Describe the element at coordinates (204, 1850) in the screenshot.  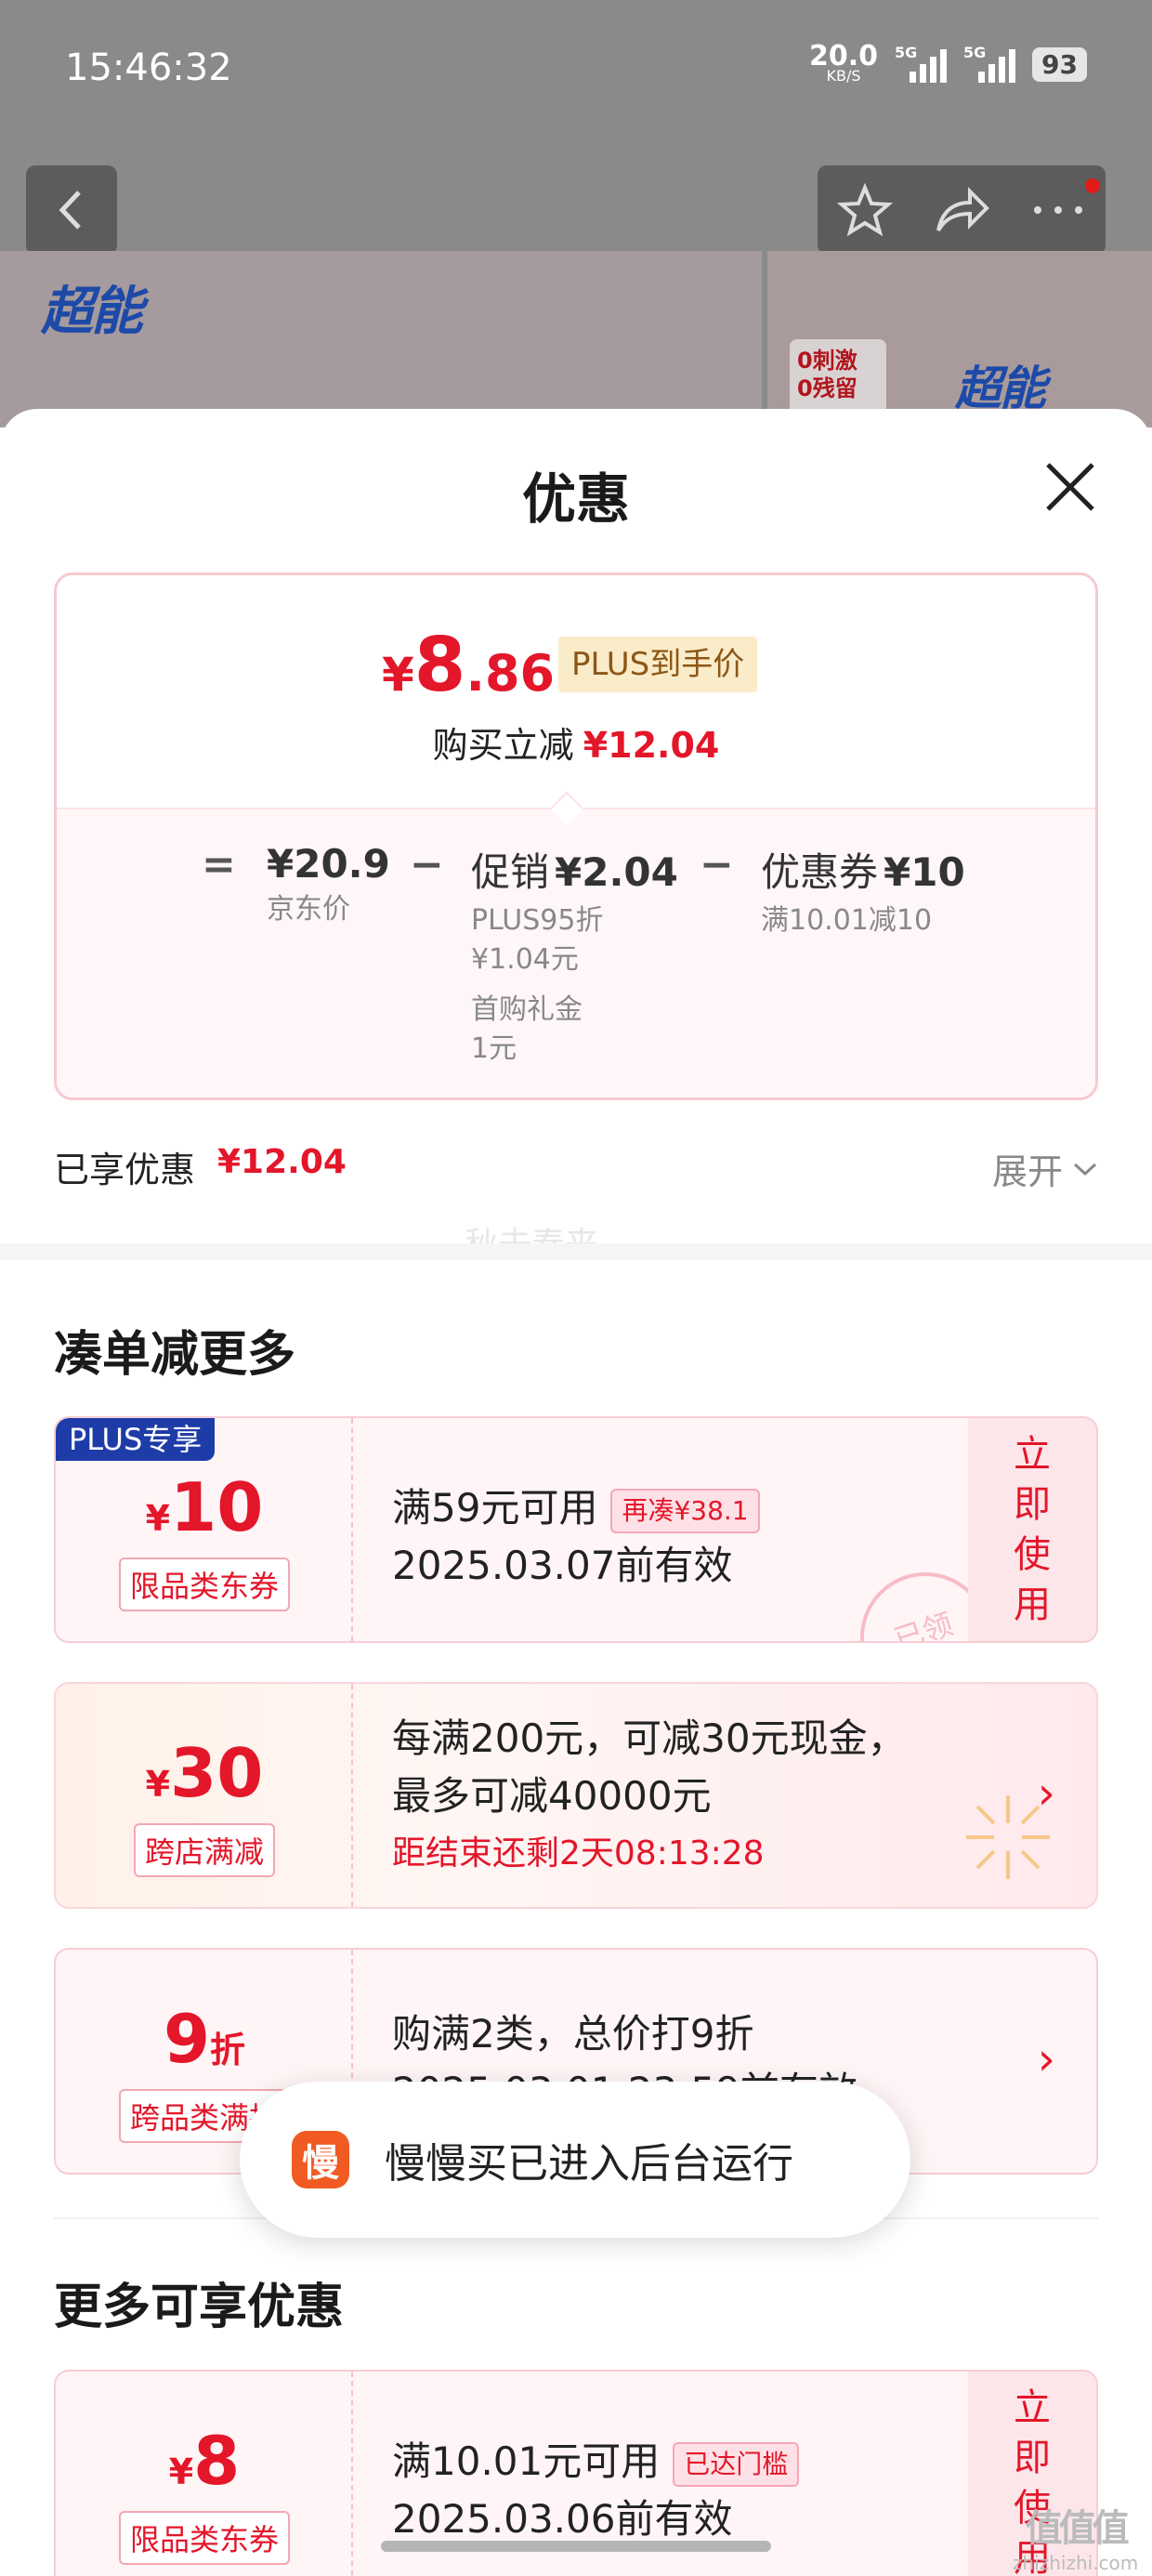
I see `coupon-type-tag: 跨店满减` at that location.